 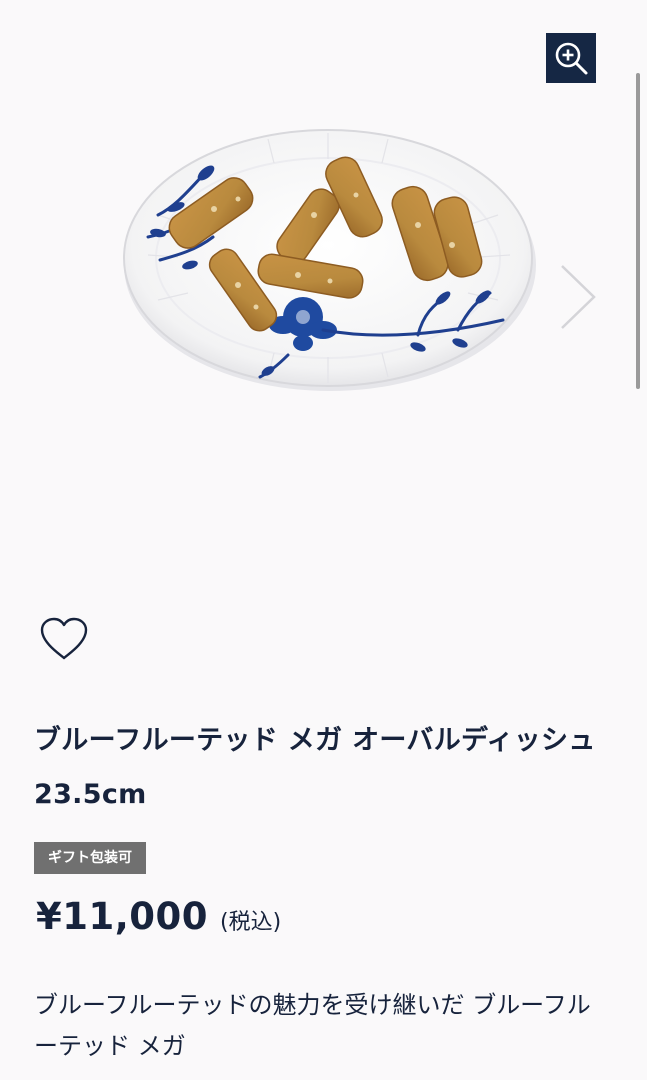 What do you see at coordinates (90, 858) in the screenshot?
I see `gift-wrap-badge: ギフト包装可` at bounding box center [90, 858].